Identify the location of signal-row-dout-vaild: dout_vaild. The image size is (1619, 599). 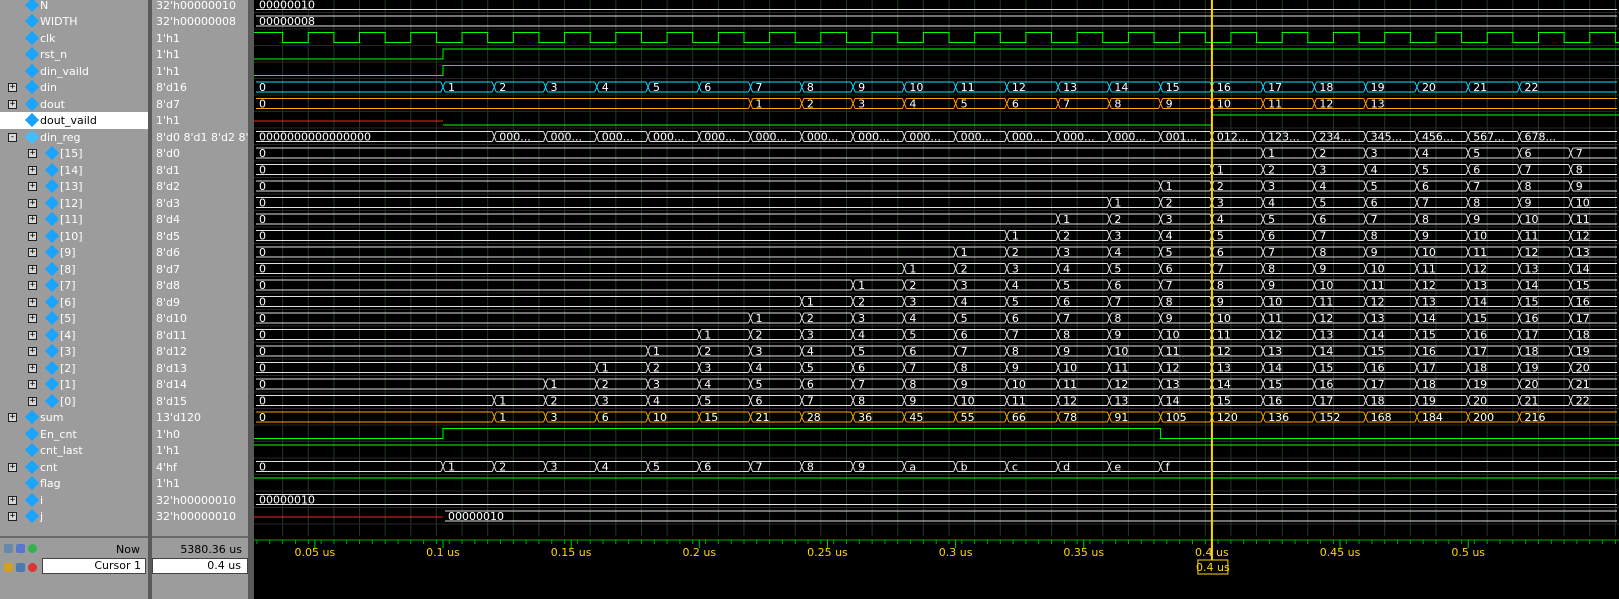
(74, 120).